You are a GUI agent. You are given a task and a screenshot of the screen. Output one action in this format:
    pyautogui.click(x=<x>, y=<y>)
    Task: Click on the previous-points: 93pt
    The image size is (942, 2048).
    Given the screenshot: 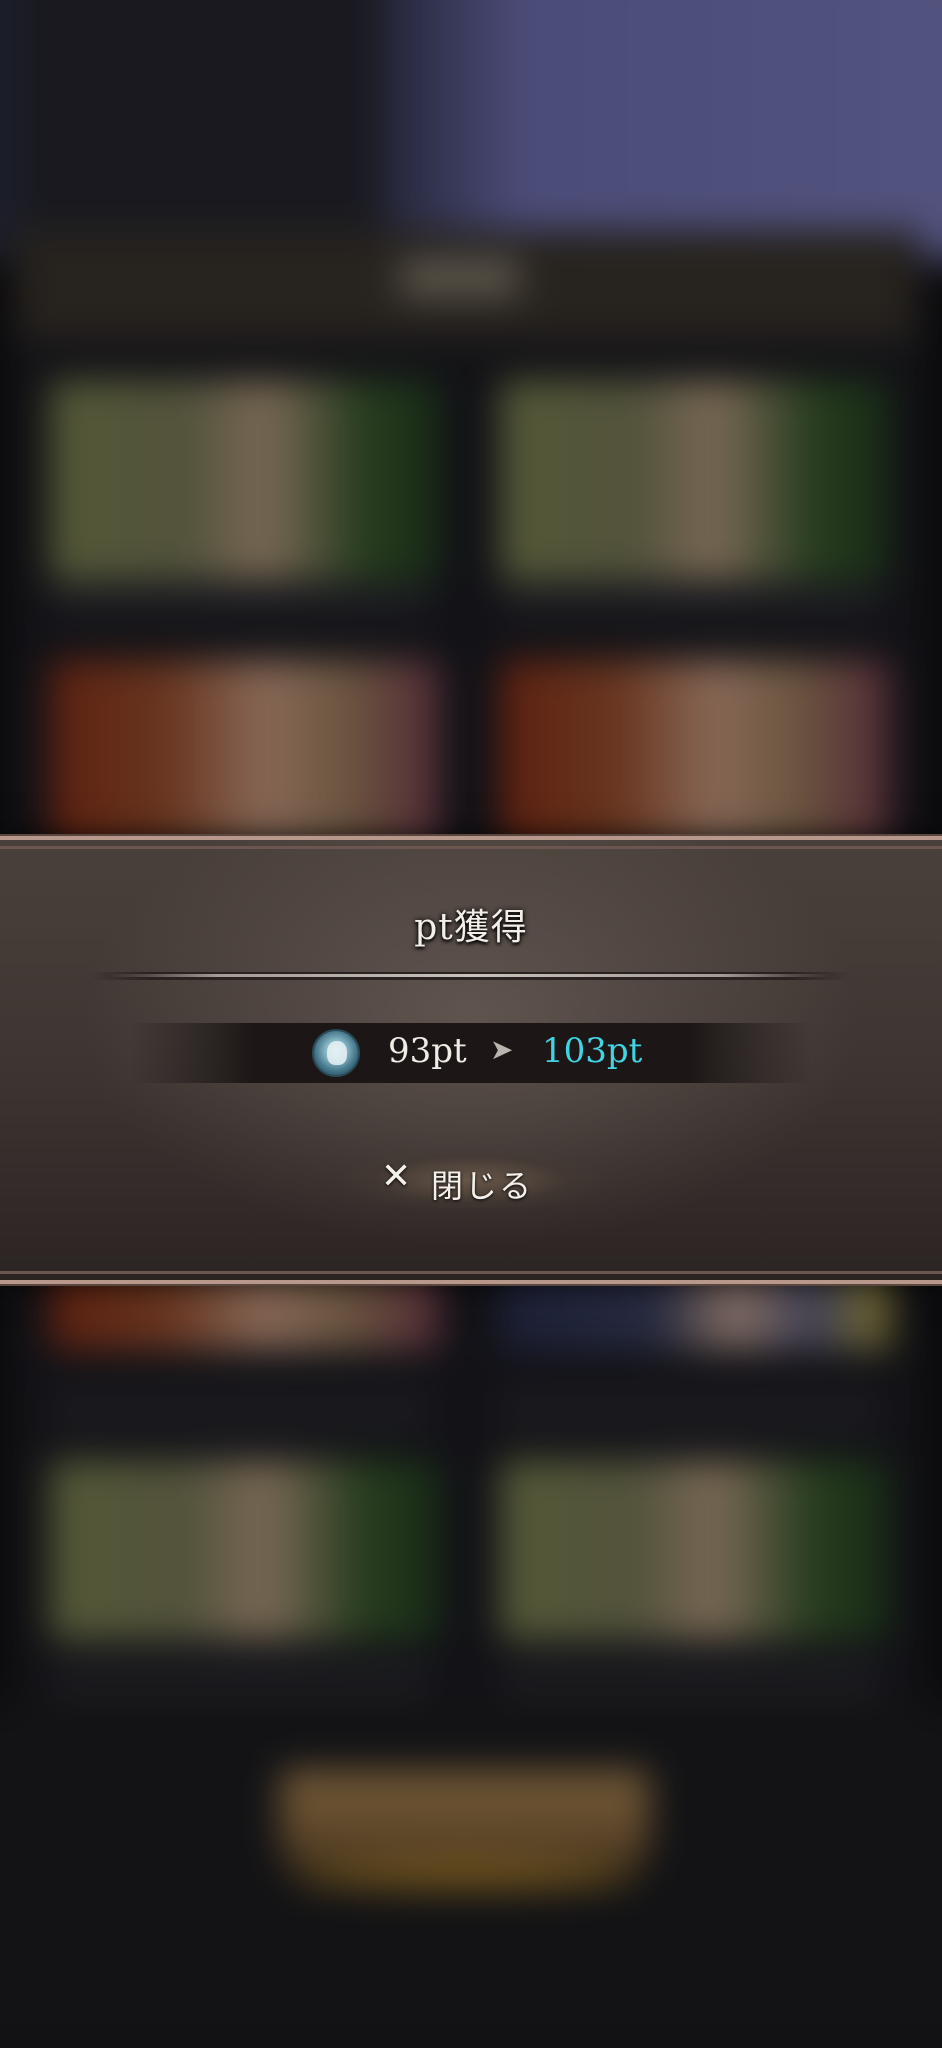 What is the action you would take?
    pyautogui.click(x=427, y=1051)
    